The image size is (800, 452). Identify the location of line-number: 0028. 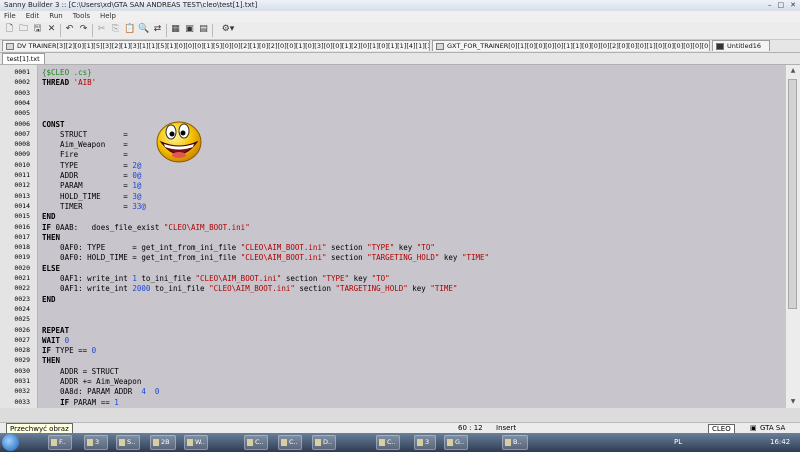
(22, 350).